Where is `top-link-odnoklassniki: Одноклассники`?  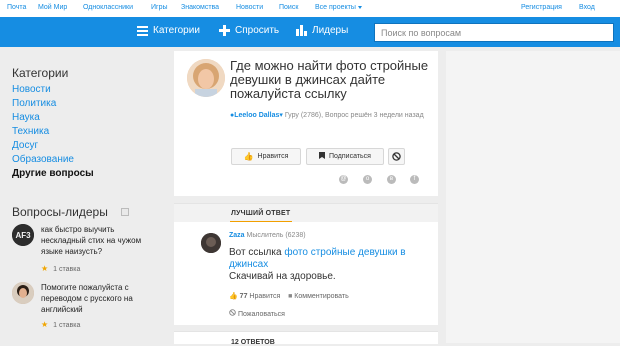 top-link-odnoklassniki: Одноклассники is located at coordinates (108, 7).